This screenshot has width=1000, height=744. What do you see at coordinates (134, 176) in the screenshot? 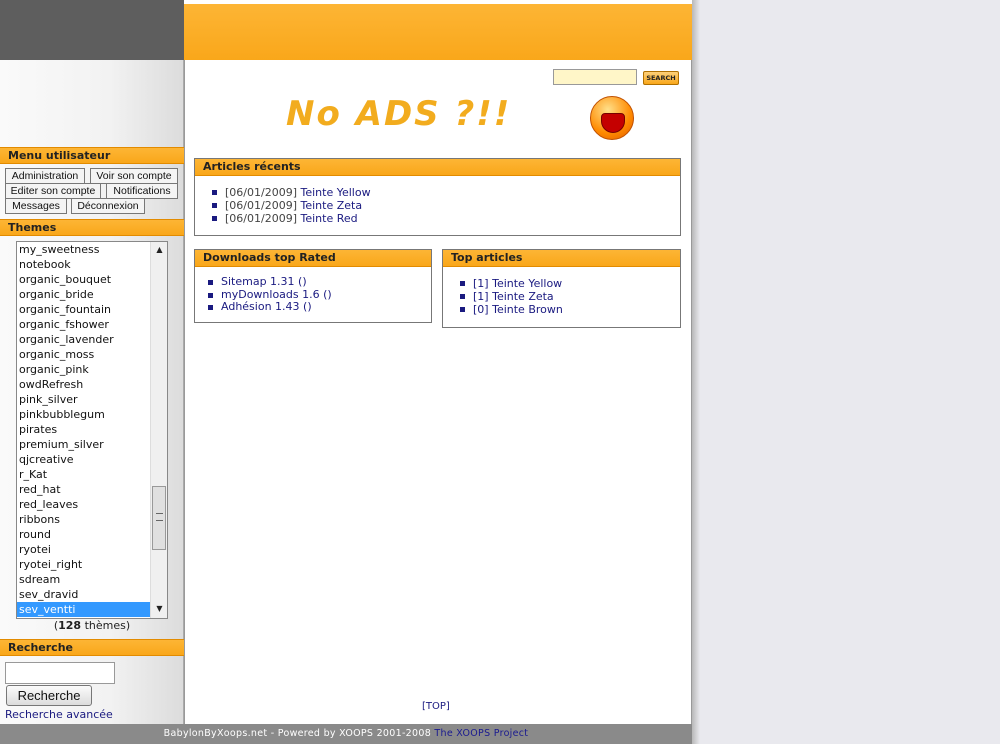
I see `voir-compte-button: Voir son compte` at bounding box center [134, 176].